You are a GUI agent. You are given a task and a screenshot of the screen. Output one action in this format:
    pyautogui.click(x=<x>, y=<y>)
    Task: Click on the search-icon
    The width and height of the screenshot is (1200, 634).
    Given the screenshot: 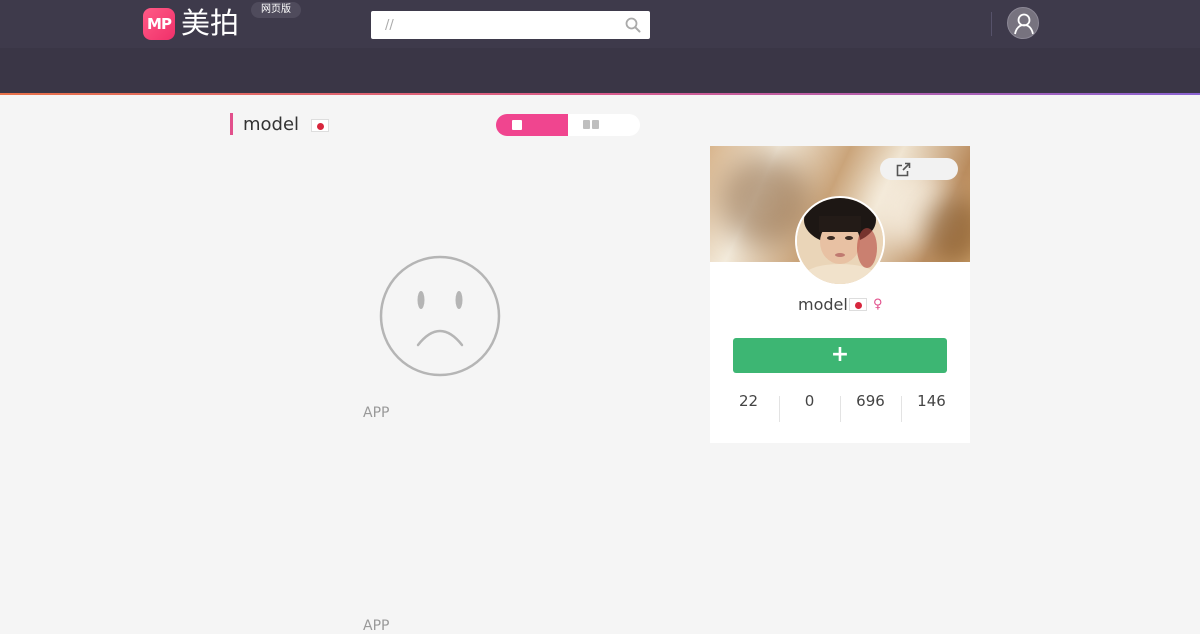 What is the action you would take?
    pyautogui.click(x=633, y=25)
    